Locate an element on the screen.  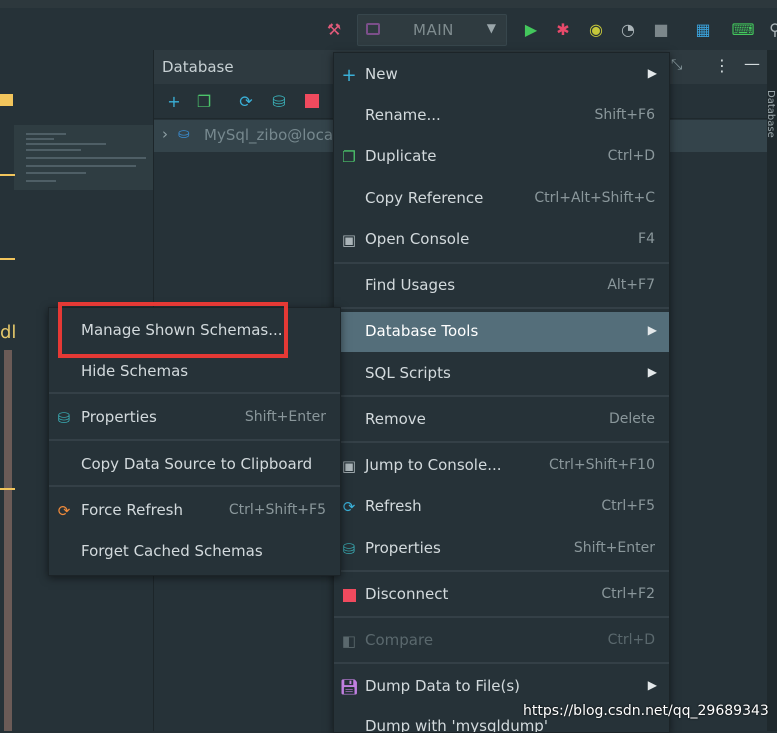
menu-item-copy-data-source: Copy Data Source to Clipboard is located at coordinates (194, 465).